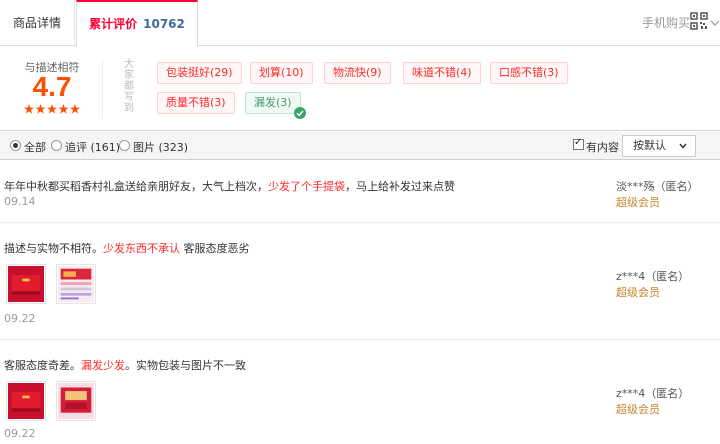 The width and height of the screenshot is (720, 444). Describe the element at coordinates (400, 186) in the screenshot. I see `review-text-part: ，马上给补发过来点赞` at that location.